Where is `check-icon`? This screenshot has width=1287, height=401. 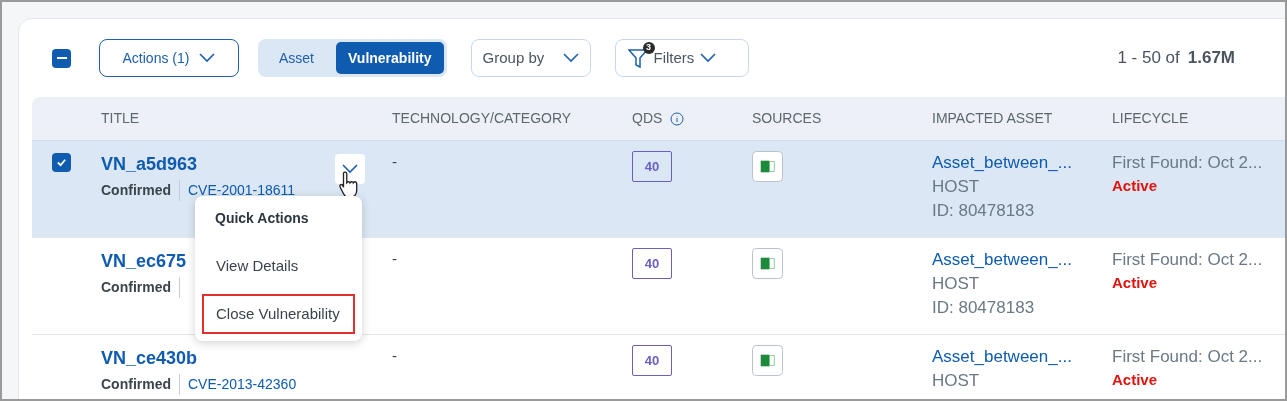
check-icon is located at coordinates (61, 162).